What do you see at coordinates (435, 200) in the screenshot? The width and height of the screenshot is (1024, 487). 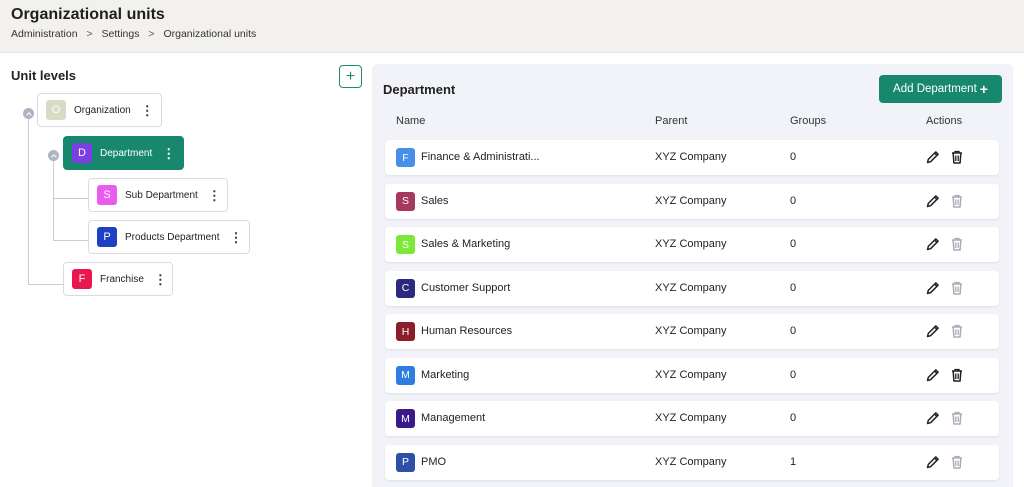 I see `row-name: Sales` at bounding box center [435, 200].